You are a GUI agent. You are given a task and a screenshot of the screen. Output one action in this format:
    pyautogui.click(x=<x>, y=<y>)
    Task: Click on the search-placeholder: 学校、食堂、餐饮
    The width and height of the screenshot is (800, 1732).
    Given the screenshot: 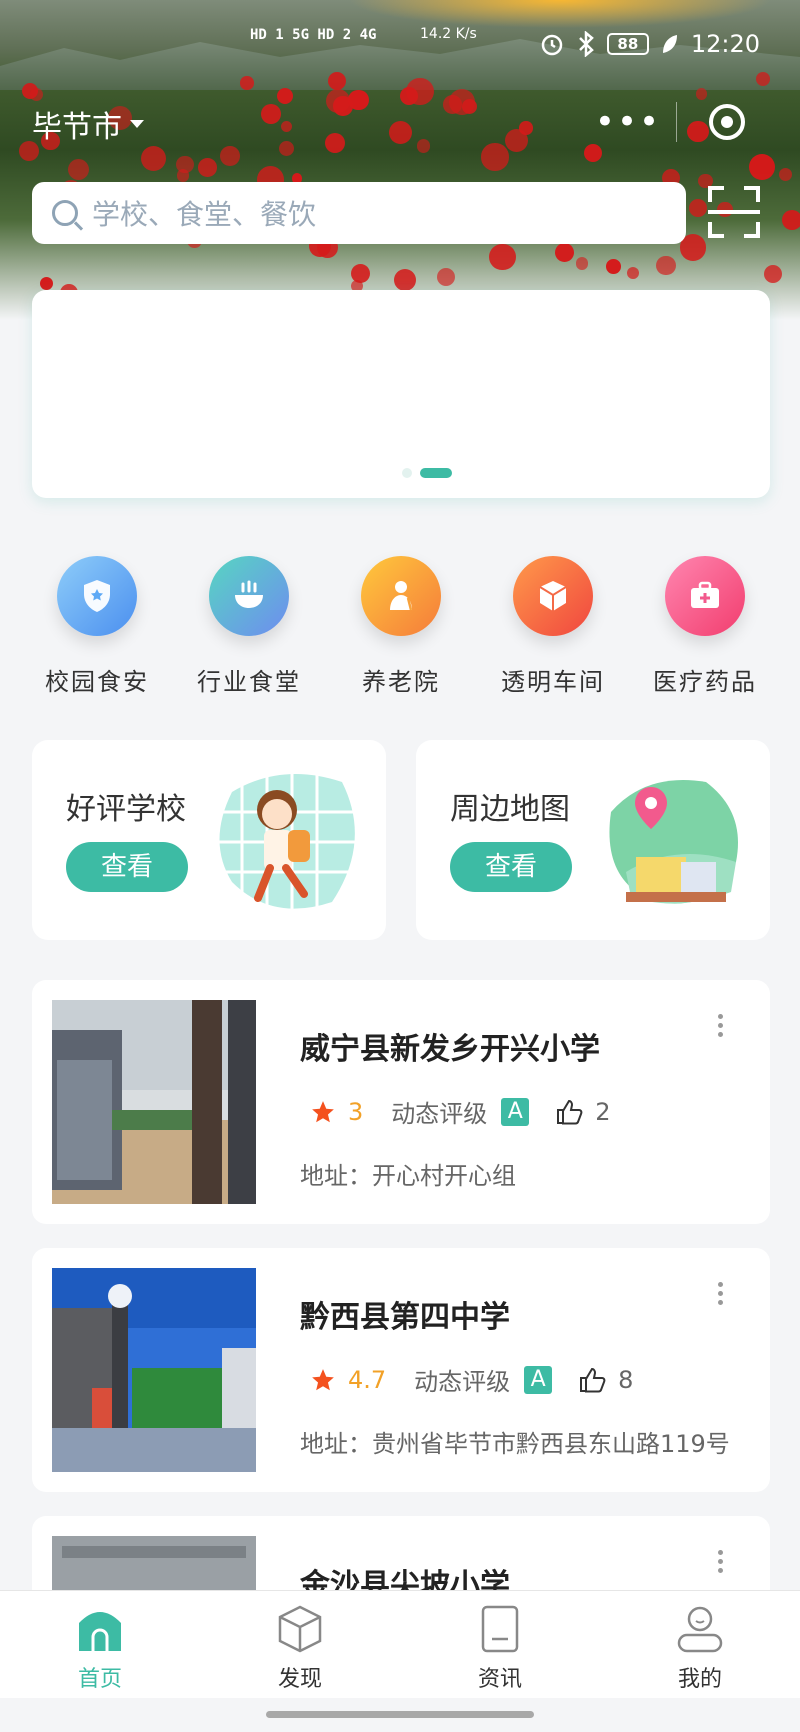 What is the action you would take?
    pyautogui.click(x=204, y=214)
    